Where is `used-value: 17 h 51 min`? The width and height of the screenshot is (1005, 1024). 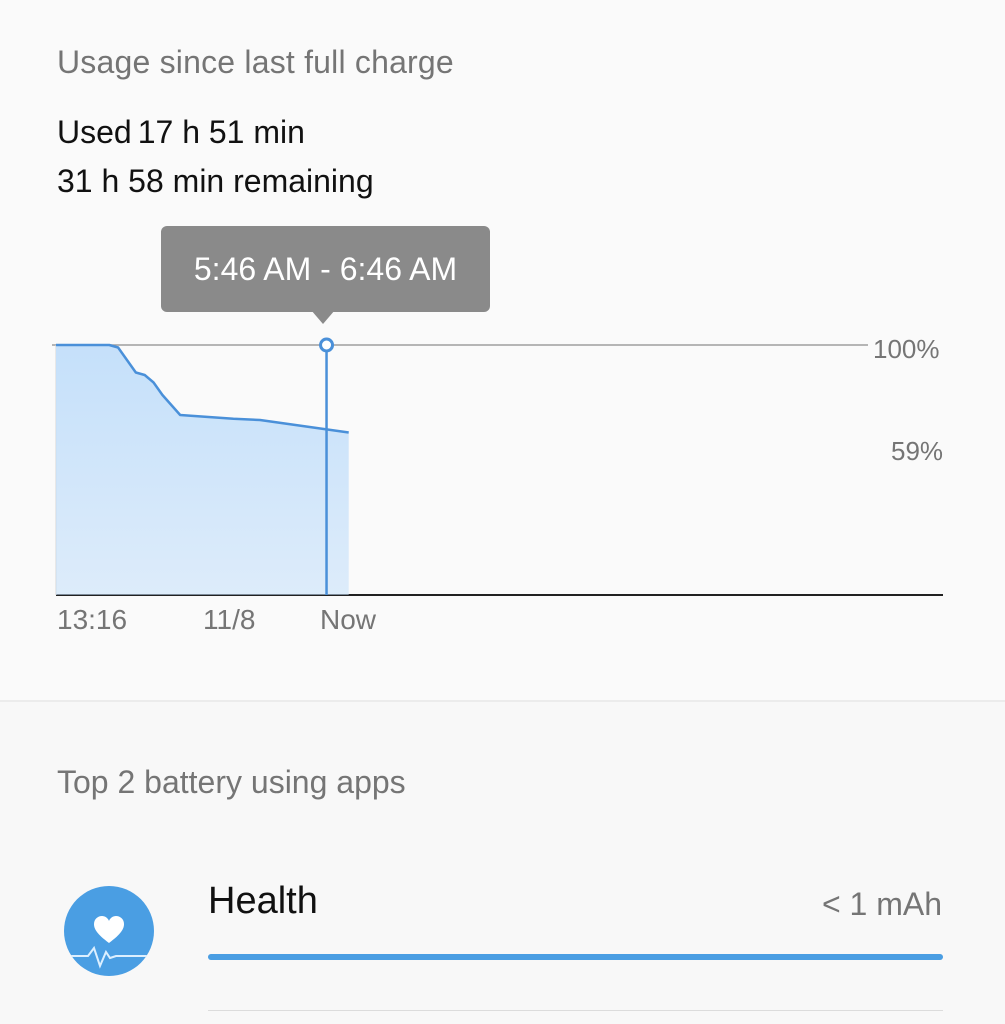 used-value: 17 h 51 min is located at coordinates (221, 132).